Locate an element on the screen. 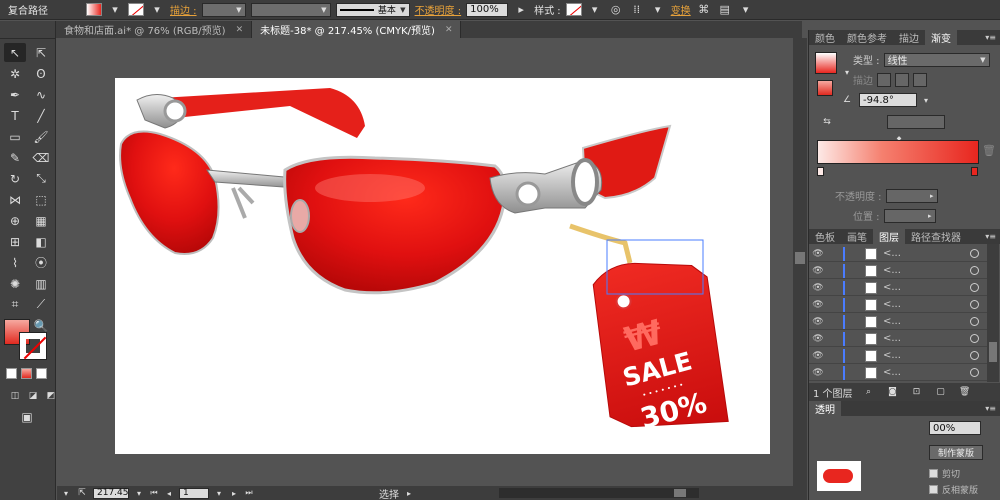 This screenshot has height=500, width=1000. tab-document-2: 未标题-38* @ 217.45% (CMYK/预览) ✕ is located at coordinates (357, 29).